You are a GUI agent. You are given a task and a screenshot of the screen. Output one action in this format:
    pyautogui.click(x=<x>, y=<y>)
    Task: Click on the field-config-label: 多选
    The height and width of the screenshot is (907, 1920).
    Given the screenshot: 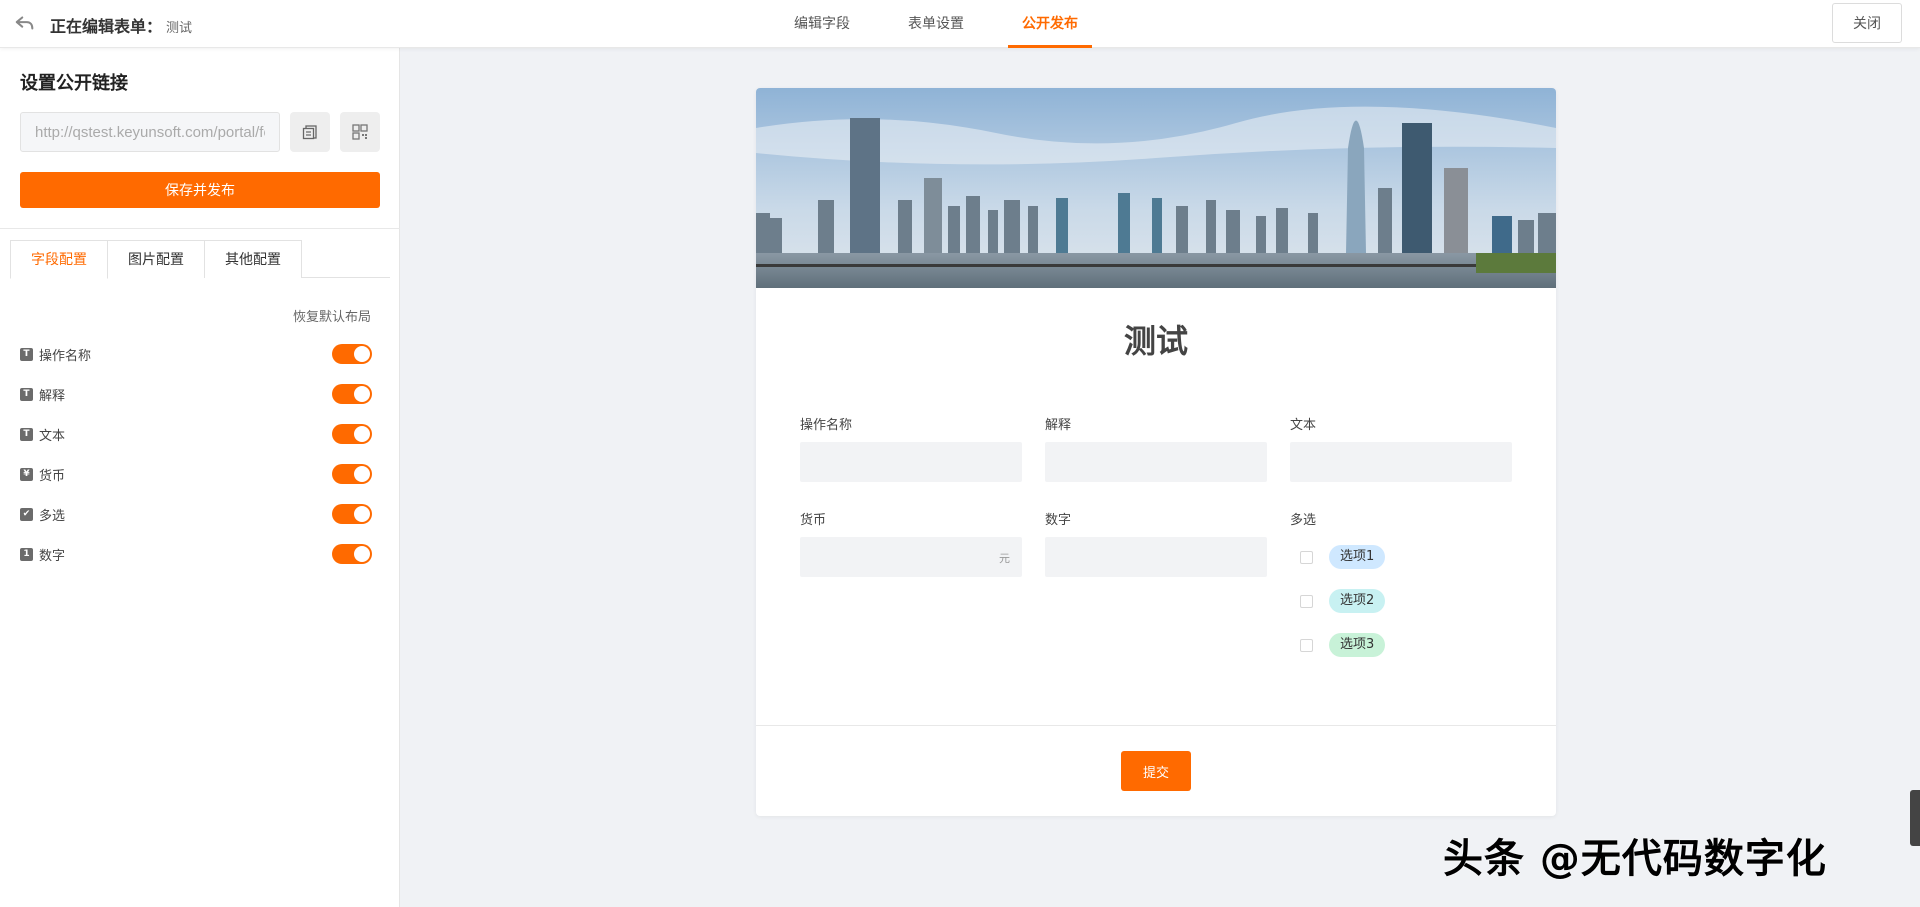 What is the action you would take?
    pyautogui.click(x=52, y=516)
    